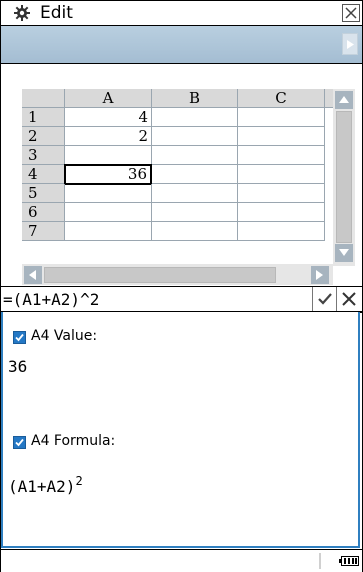 This screenshot has width=363, height=572. I want to click on triangle-right-icon, so click(319, 275).